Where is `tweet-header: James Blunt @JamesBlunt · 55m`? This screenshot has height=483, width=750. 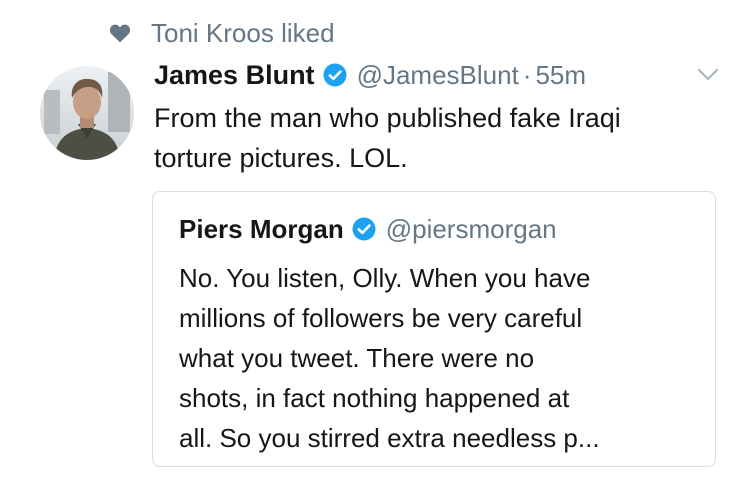
tweet-header: James Blunt @JamesBlunt · 55m is located at coordinates (370, 75).